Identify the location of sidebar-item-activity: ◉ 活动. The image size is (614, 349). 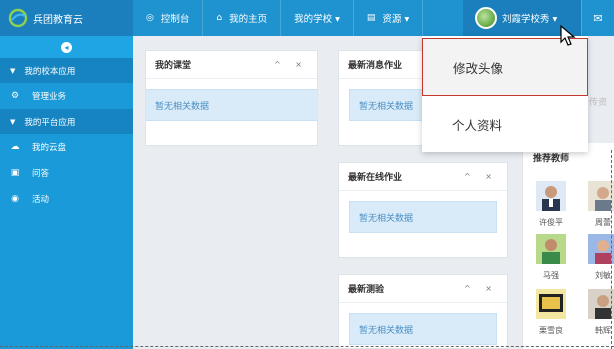
(66, 199).